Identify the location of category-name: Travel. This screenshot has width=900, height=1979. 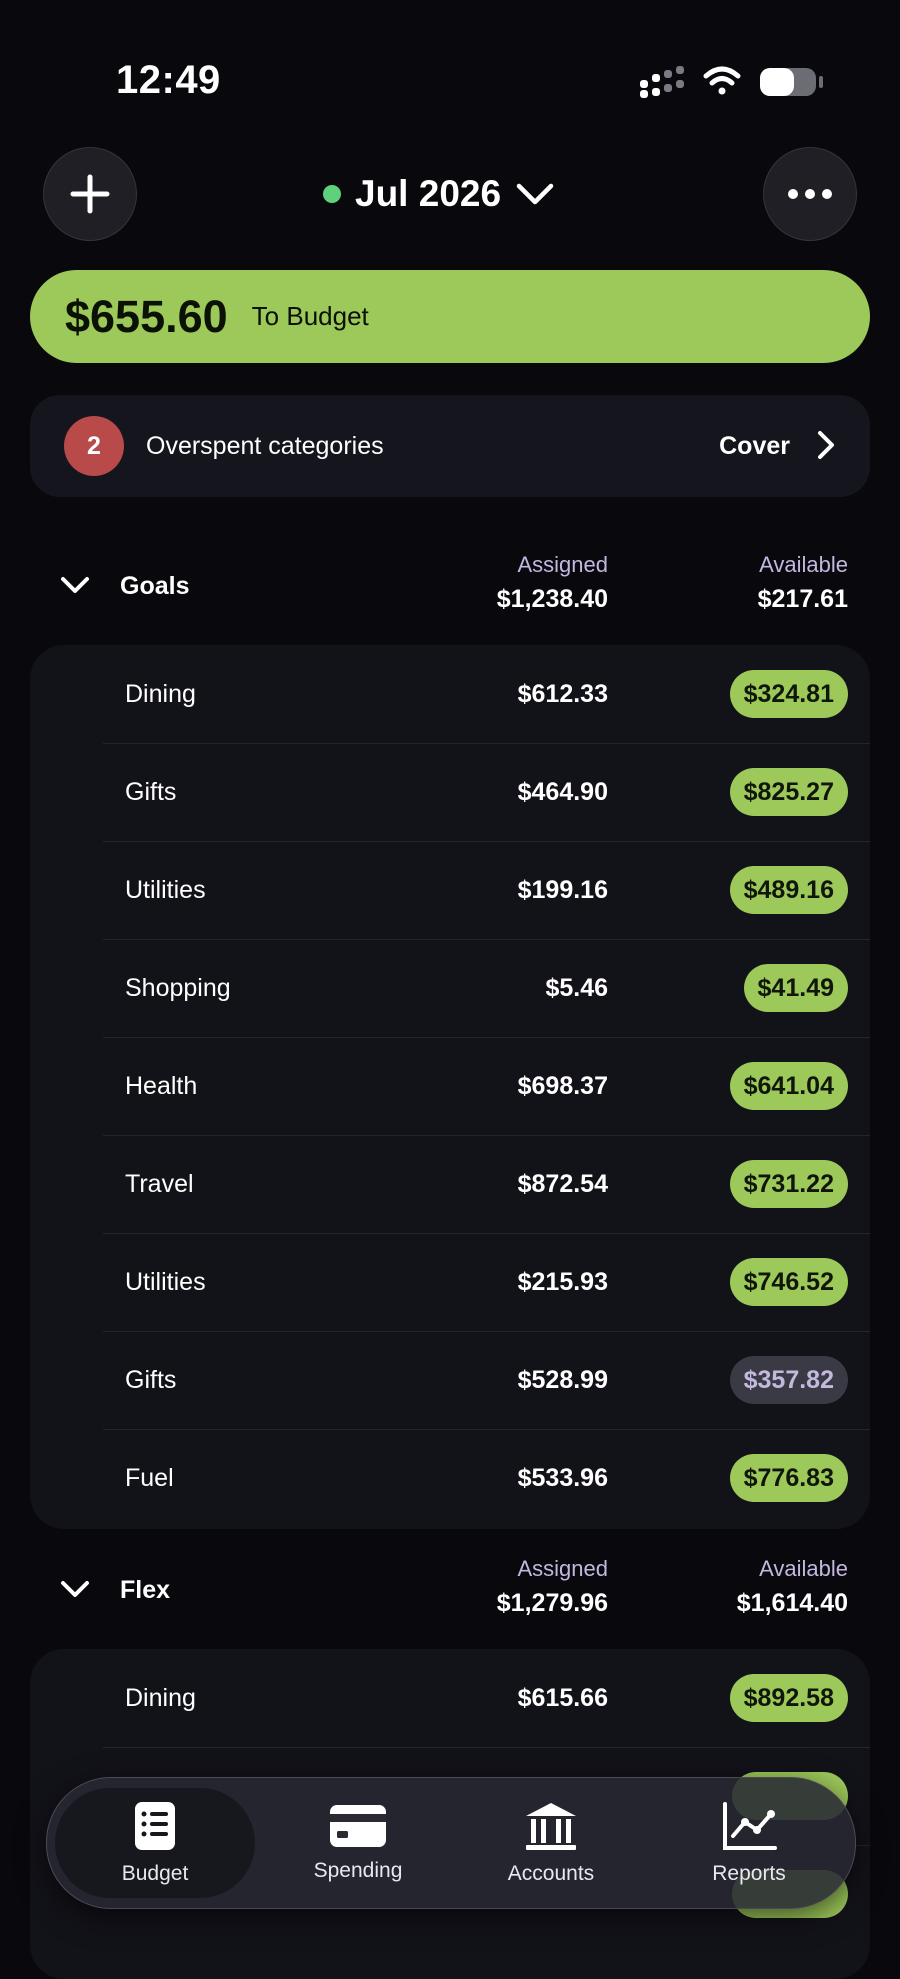
(159, 1183).